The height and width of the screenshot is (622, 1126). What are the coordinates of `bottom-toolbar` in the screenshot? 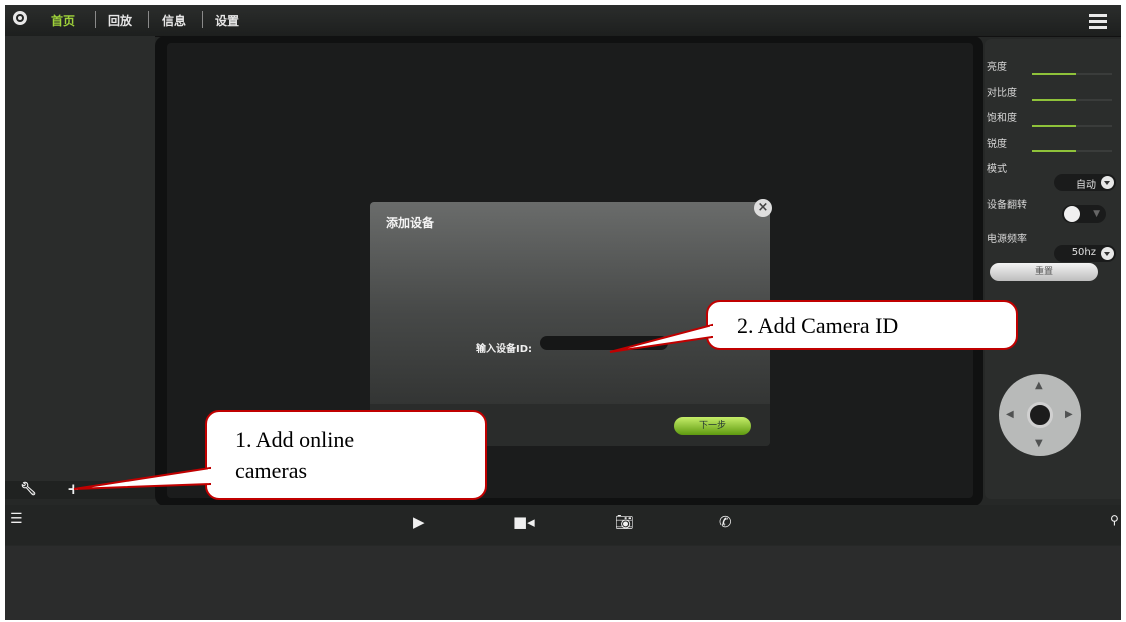 It's located at (563, 525).